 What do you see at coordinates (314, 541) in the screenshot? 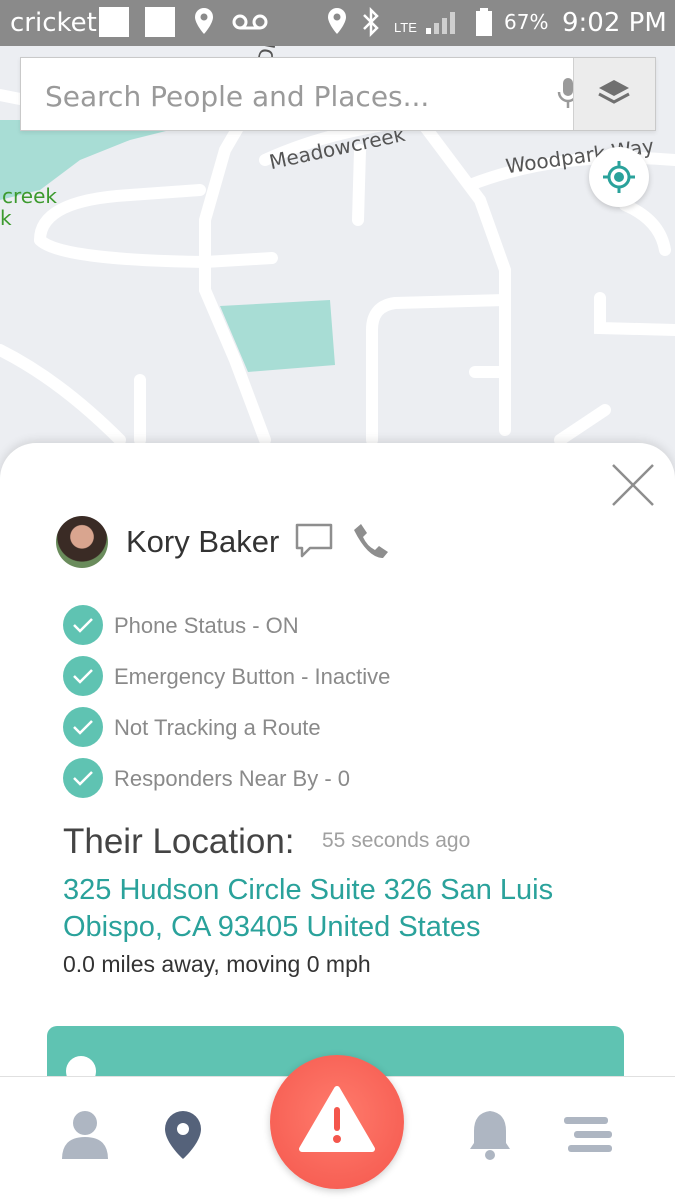
I see `chat-icon` at bounding box center [314, 541].